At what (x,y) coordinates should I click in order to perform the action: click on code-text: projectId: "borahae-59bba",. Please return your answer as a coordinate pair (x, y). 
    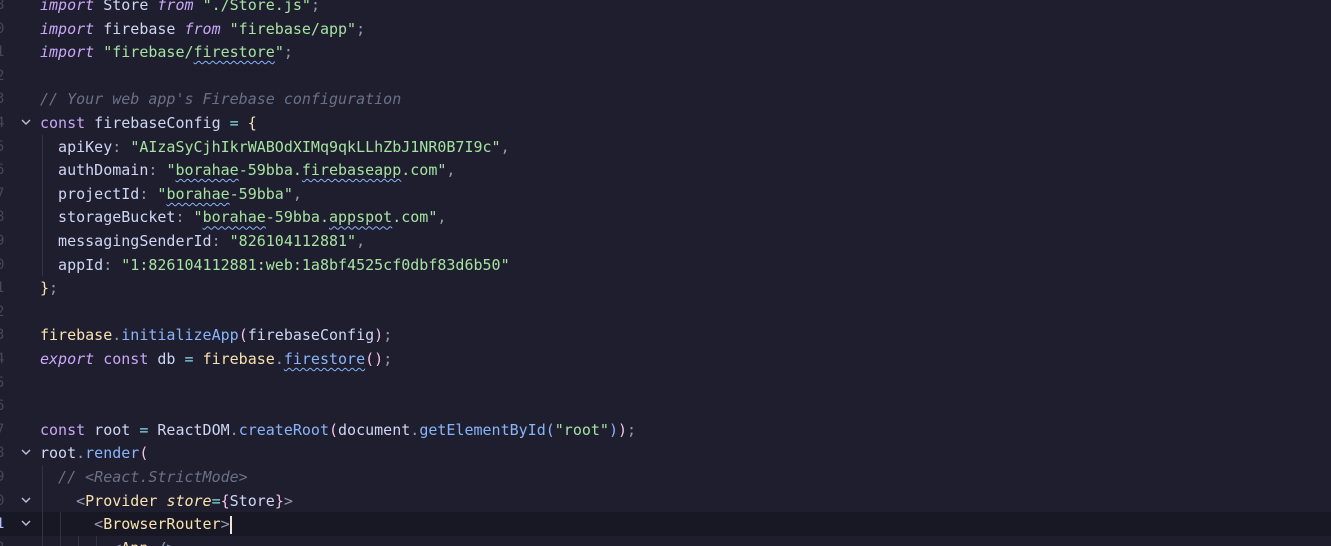
    Looking at the image, I should click on (171, 194).